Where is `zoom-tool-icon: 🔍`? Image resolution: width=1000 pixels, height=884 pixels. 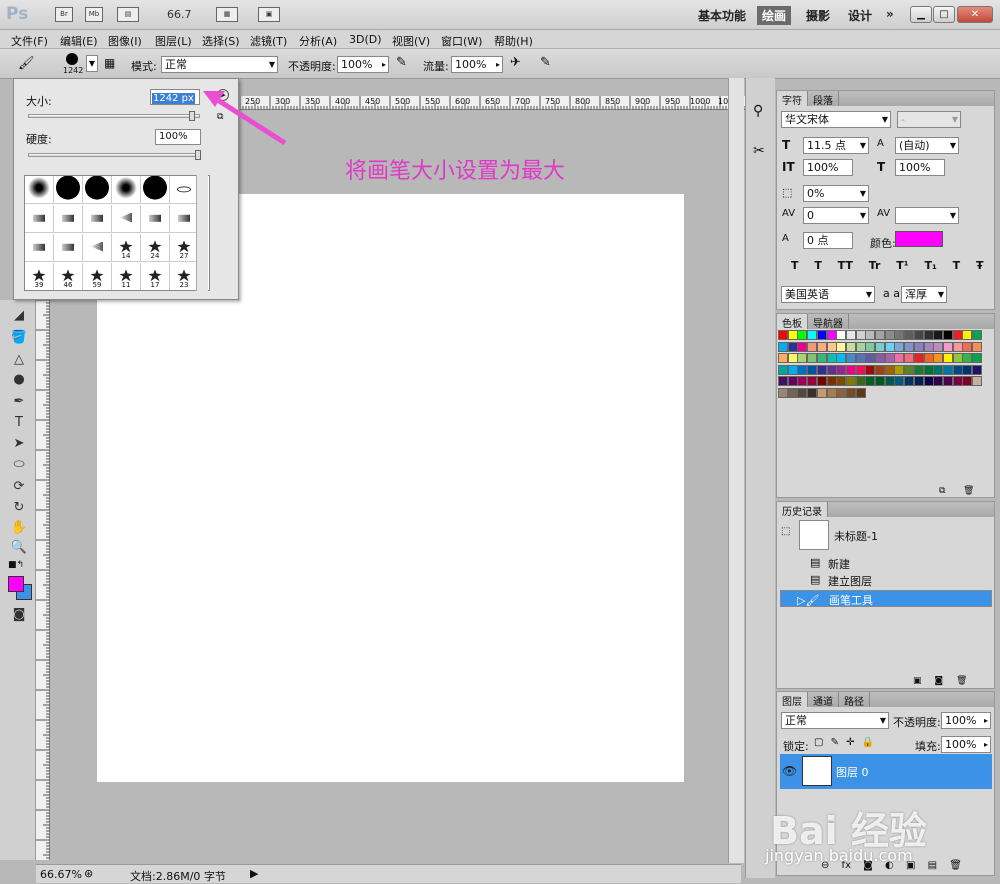
zoom-tool-icon: 🔍 is located at coordinates (19, 548).